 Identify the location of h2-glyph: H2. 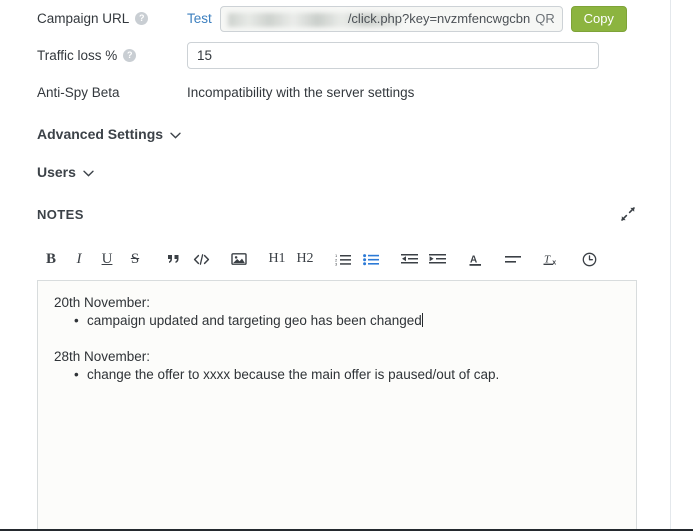
(305, 258).